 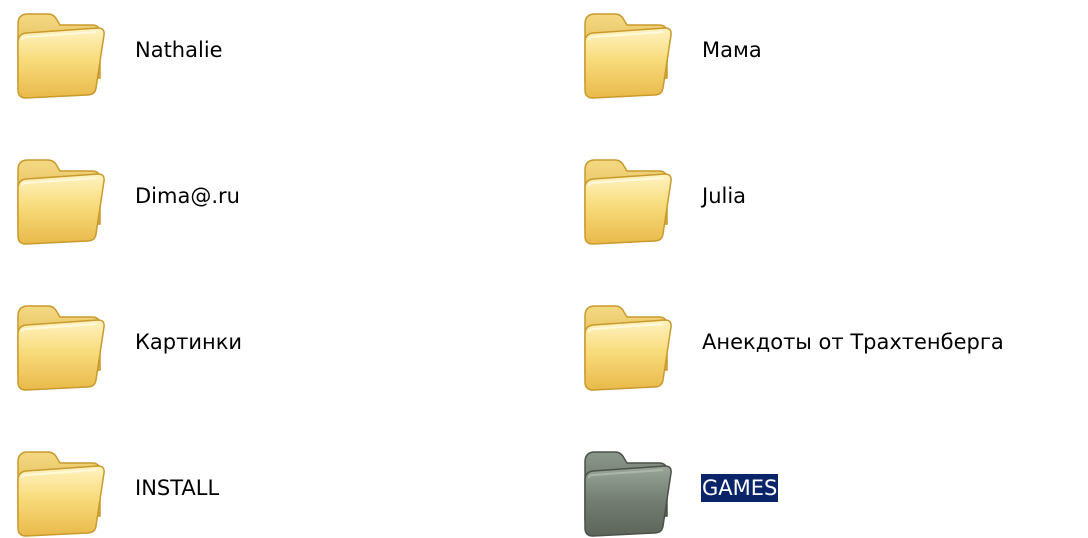 I want to click on folder-item-kartinki: Картинки, so click(x=127, y=342).